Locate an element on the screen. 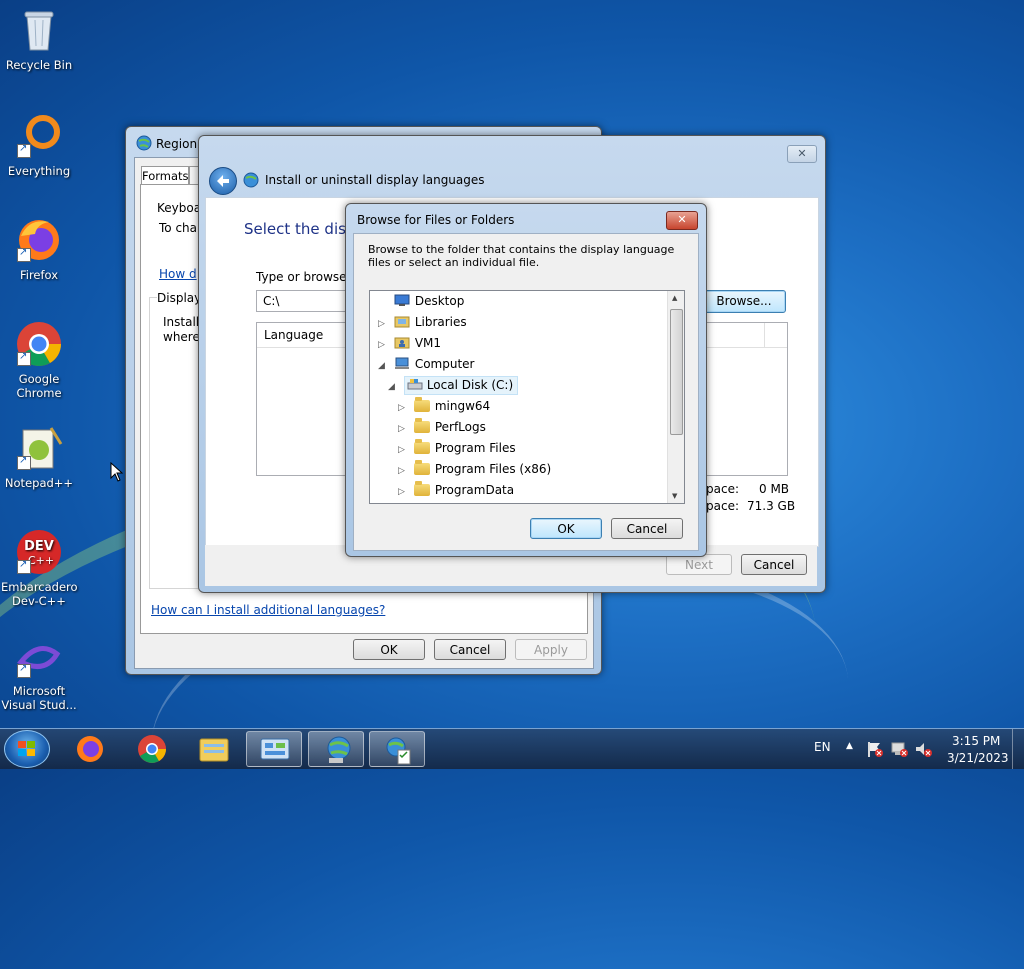 This screenshot has height=969, width=1024. taskbar-region is located at coordinates (336, 749).